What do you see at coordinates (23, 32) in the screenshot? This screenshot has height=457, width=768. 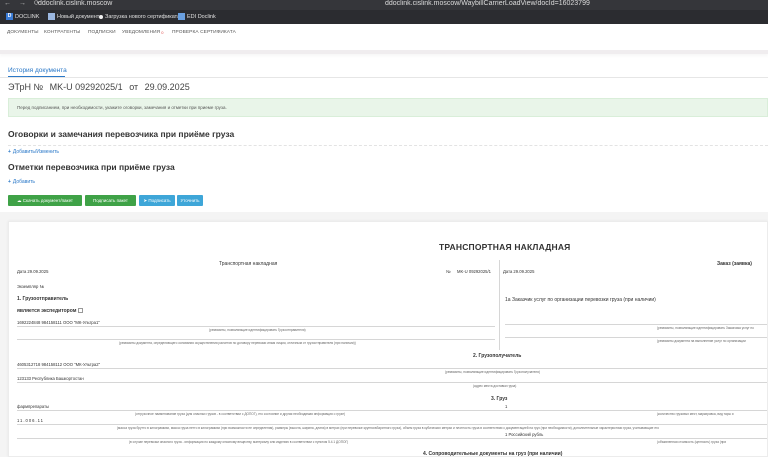 I see `nav-documents: ДОКУМЕНТЫ` at bounding box center [23, 32].